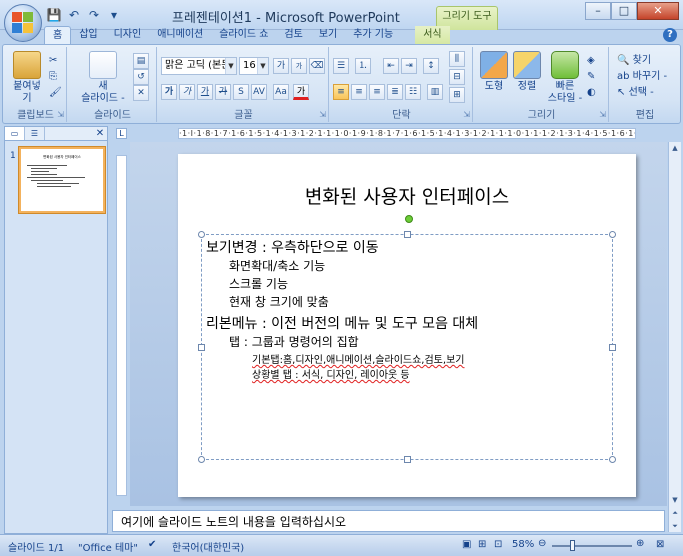  I want to click on maximize-button: □, so click(624, 11).